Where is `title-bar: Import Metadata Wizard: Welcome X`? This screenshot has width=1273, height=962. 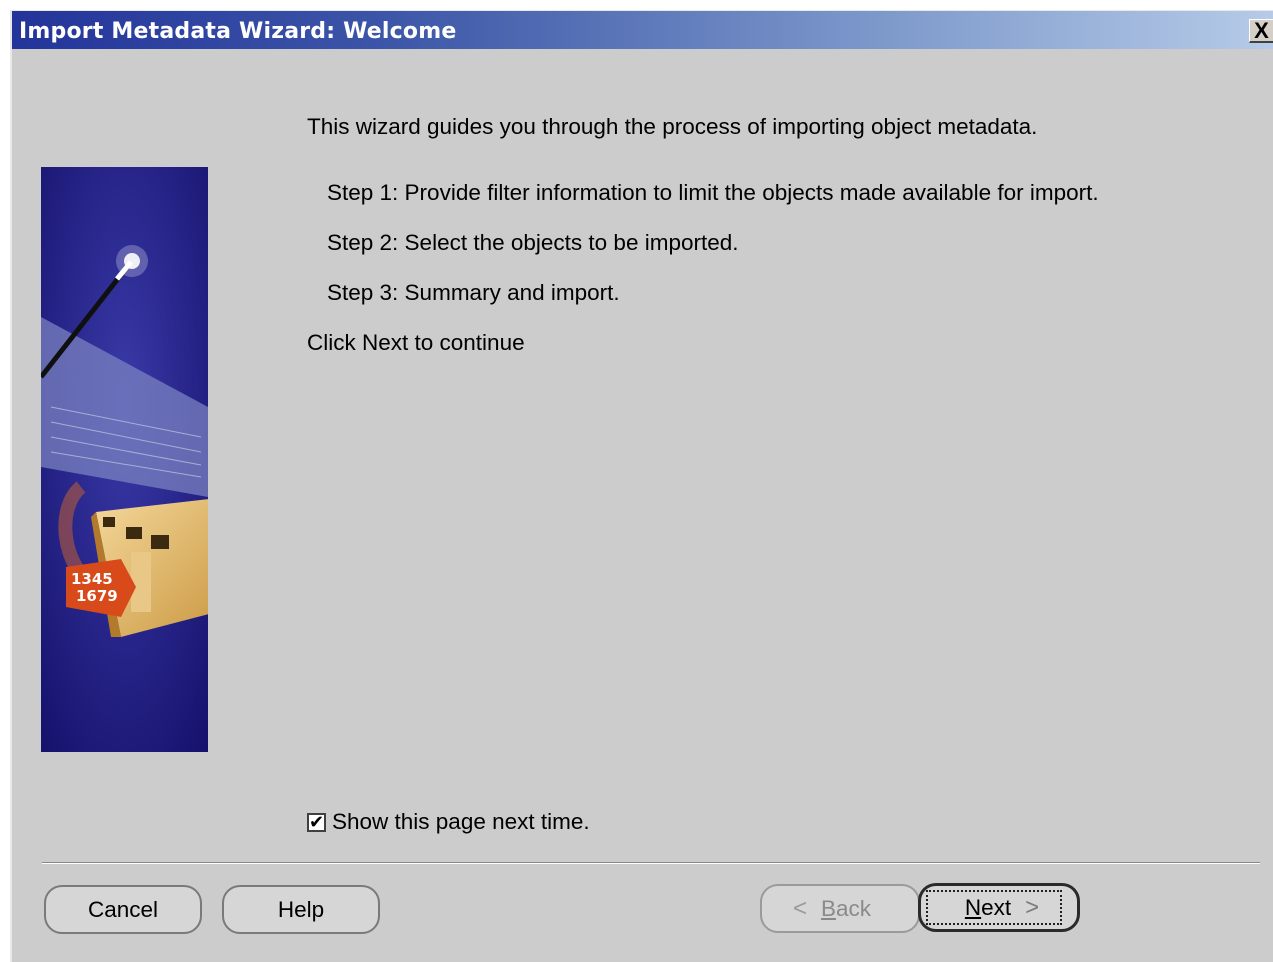 title-bar: Import Metadata Wizard: Welcome X is located at coordinates (642, 30).